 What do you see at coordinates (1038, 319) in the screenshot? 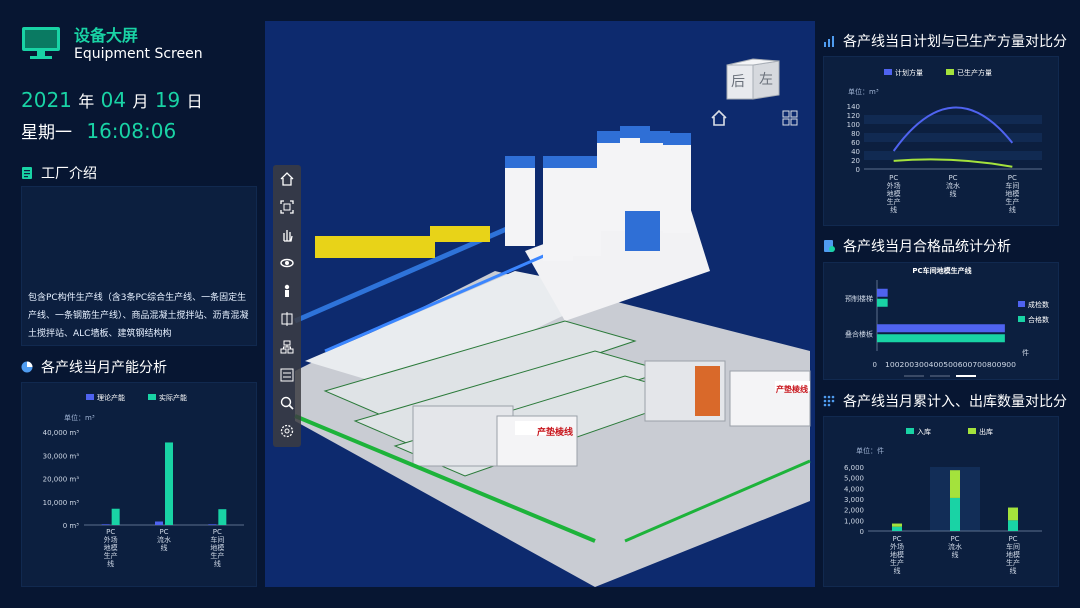
I see `legend-label: 合格数` at bounding box center [1038, 319].